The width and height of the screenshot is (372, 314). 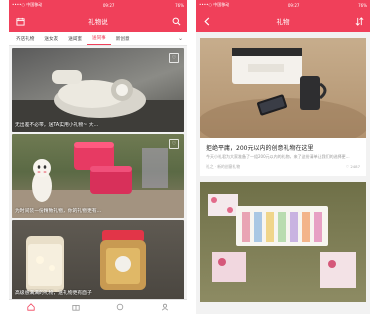 I want to click on home-icon, so click(x=31, y=307).